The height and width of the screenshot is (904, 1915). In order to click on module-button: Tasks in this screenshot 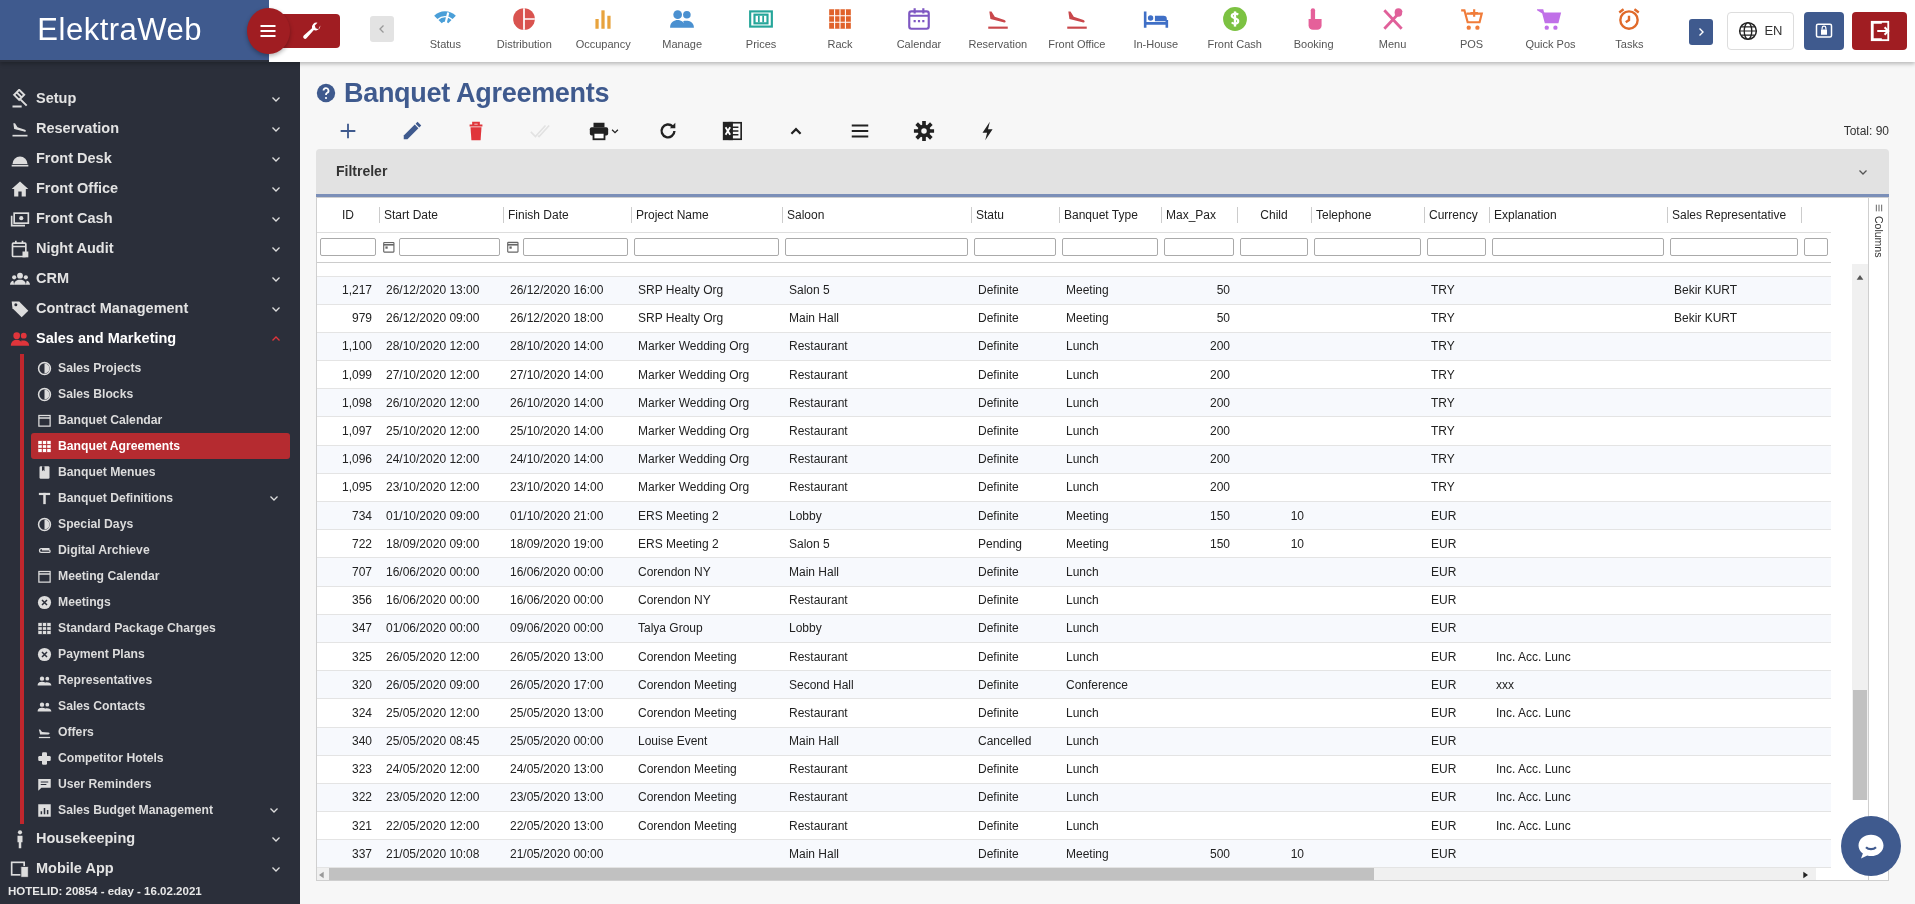, I will do `click(1629, 31)`.